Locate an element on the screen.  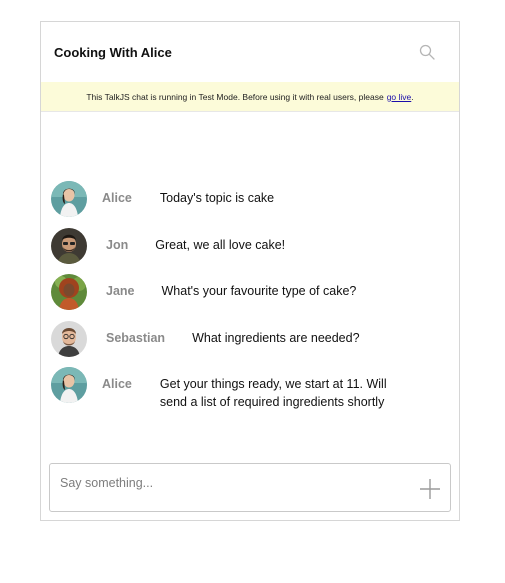
message-row: Jane What's your favourite type of cake? is located at coordinates (203, 292).